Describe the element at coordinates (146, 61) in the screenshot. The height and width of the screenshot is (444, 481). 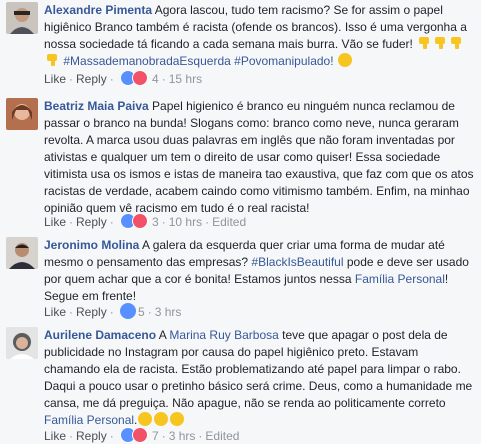
I see `hashtag: #MassademanobradaEsquerda` at that location.